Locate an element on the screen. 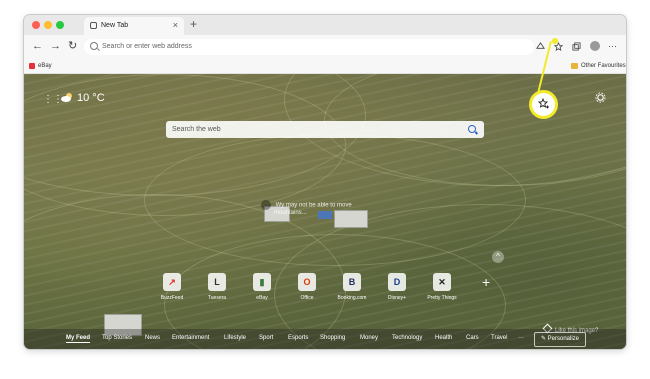 The height and width of the screenshot is (379, 650). quick-link-ebay: ▮ eBay is located at coordinates (262, 287).